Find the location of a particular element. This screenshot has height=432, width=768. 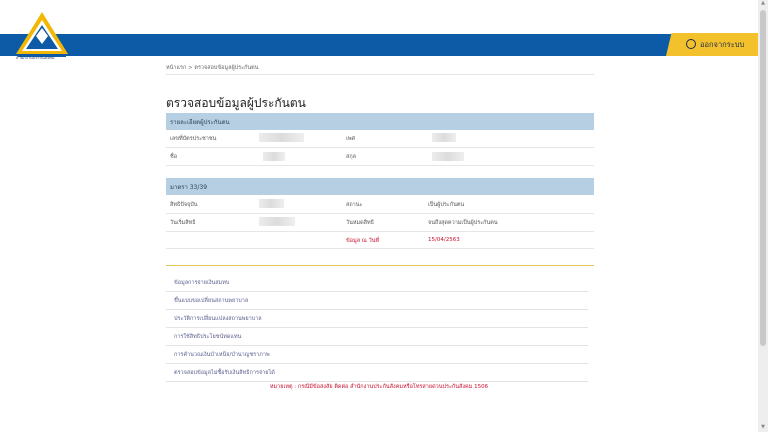

page-title: ตรวจสอบข้อมูลผู้ประกันตน is located at coordinates (236, 103).